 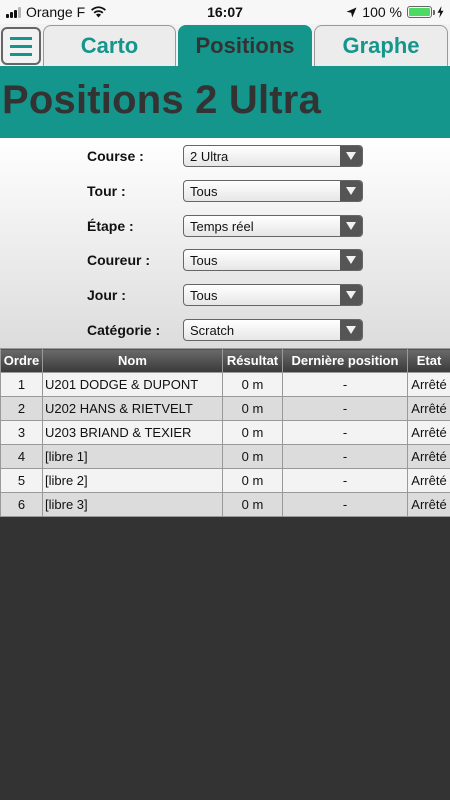 What do you see at coordinates (245, 45) in the screenshot?
I see `tab-positions: Positions` at bounding box center [245, 45].